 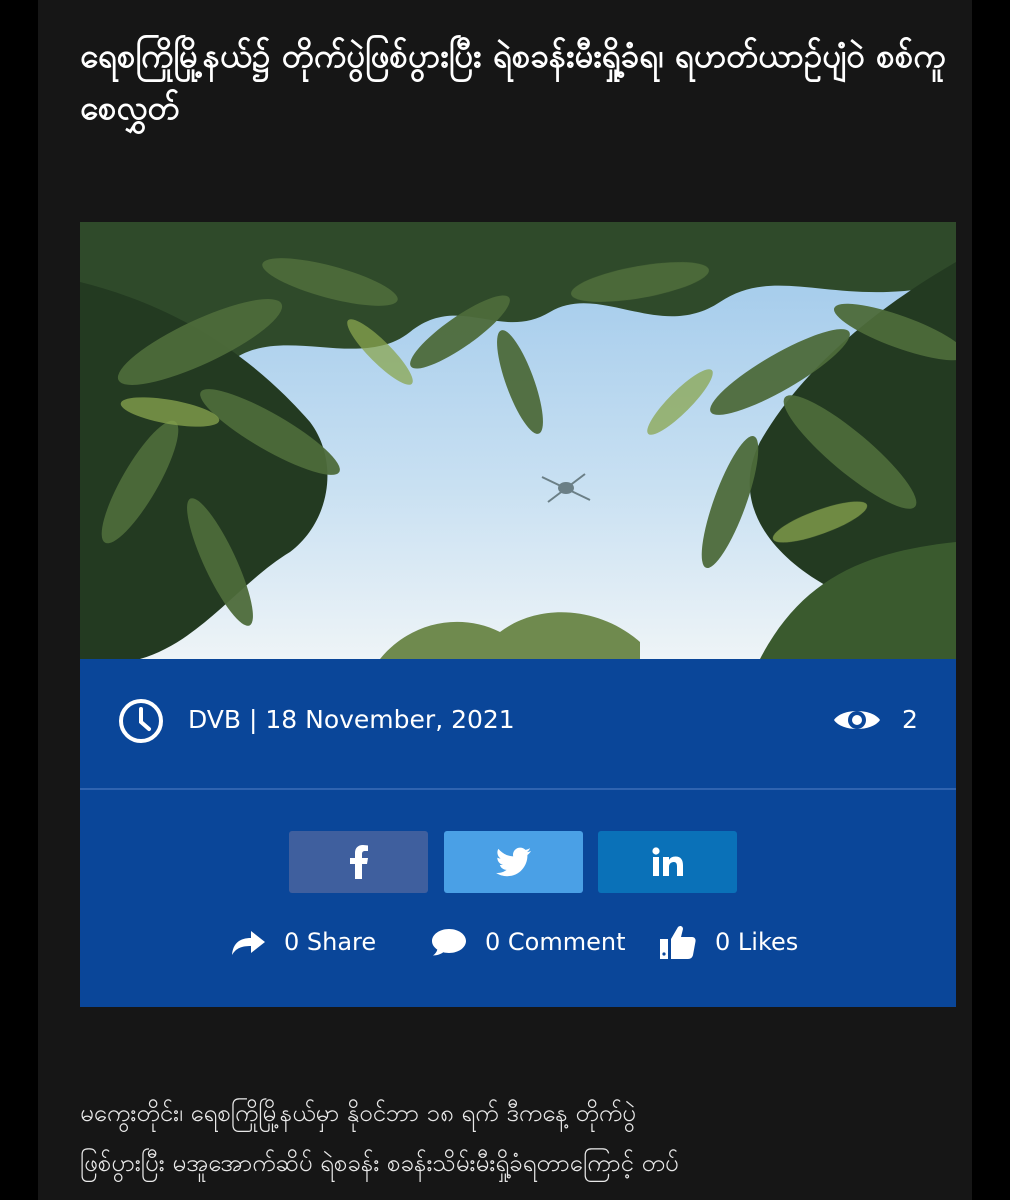 I want to click on clock-icon, so click(x=141, y=721).